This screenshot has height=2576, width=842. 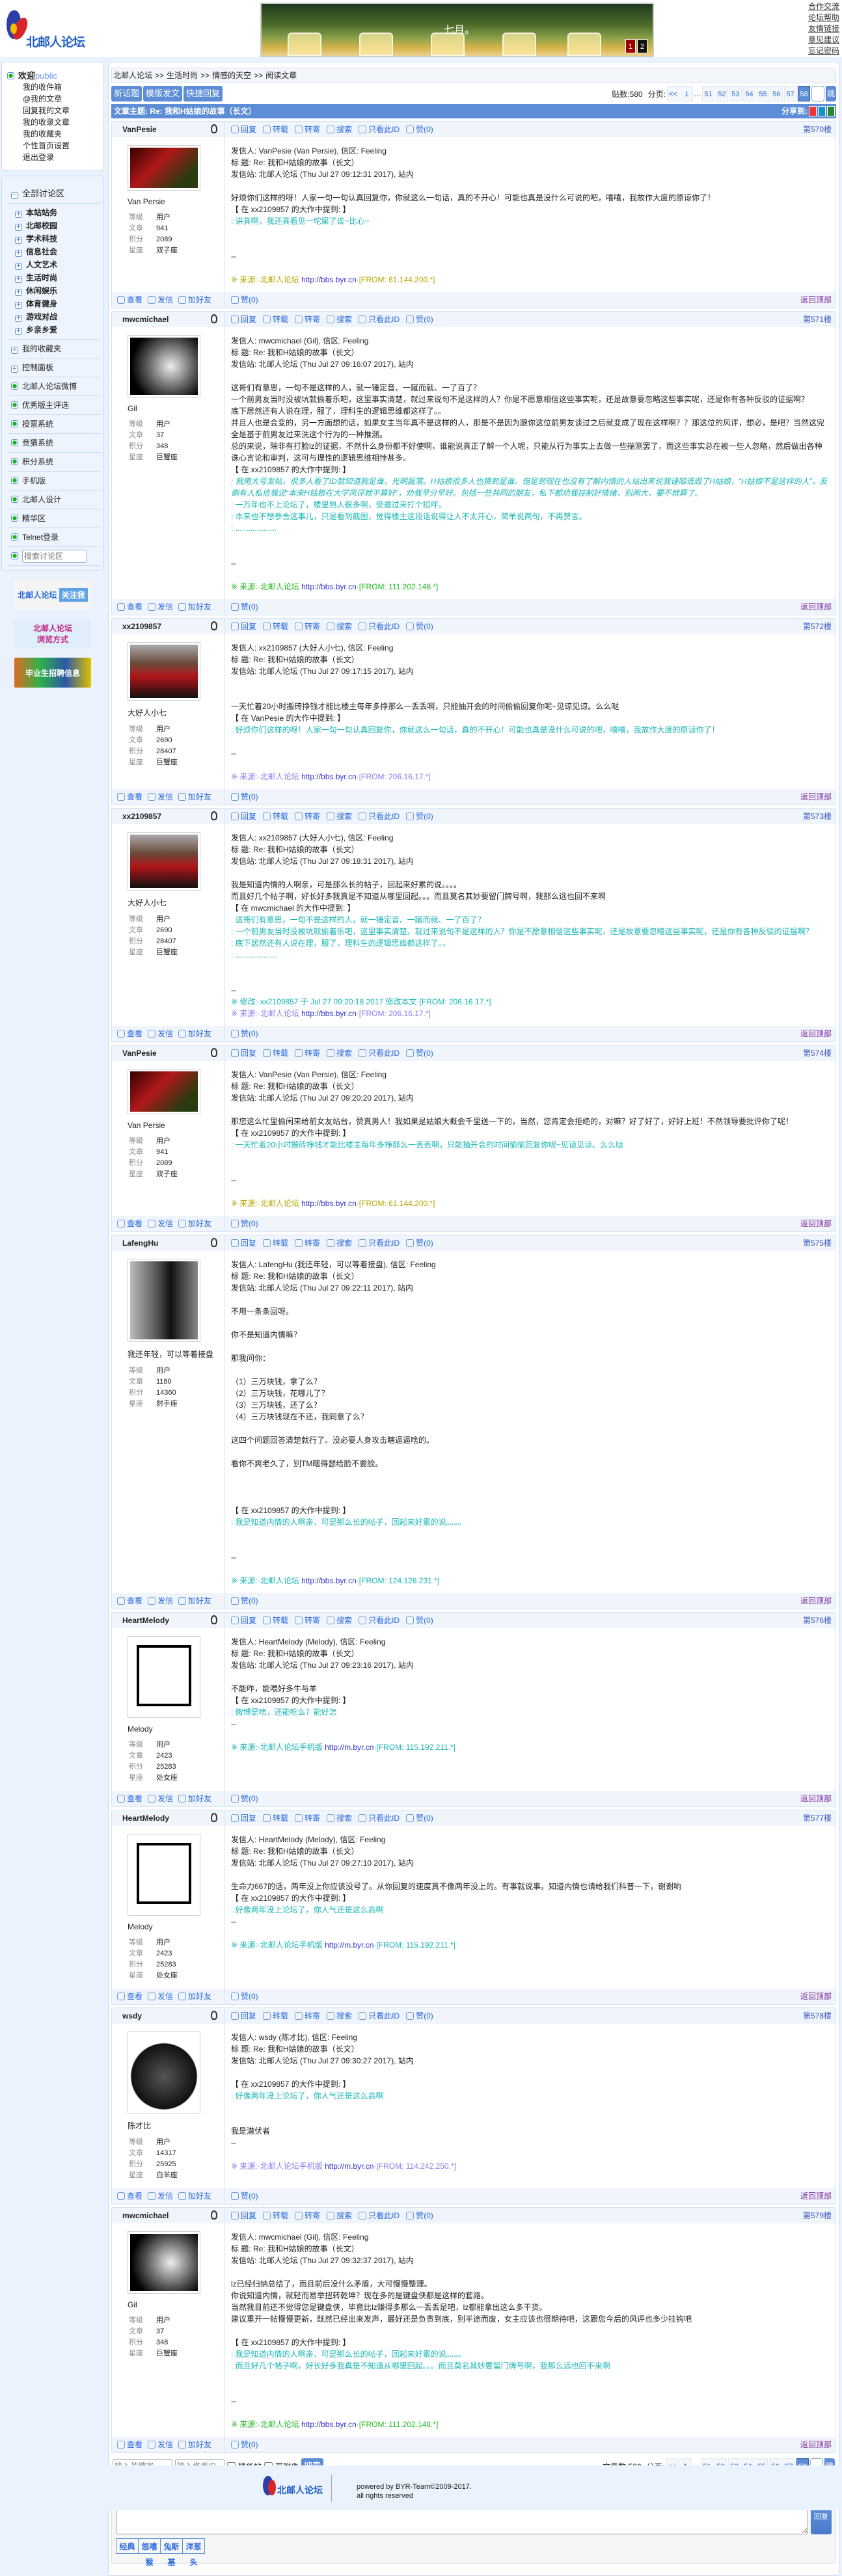 I want to click on sidebar-board-item: + 生活时尚, so click(x=54, y=277).